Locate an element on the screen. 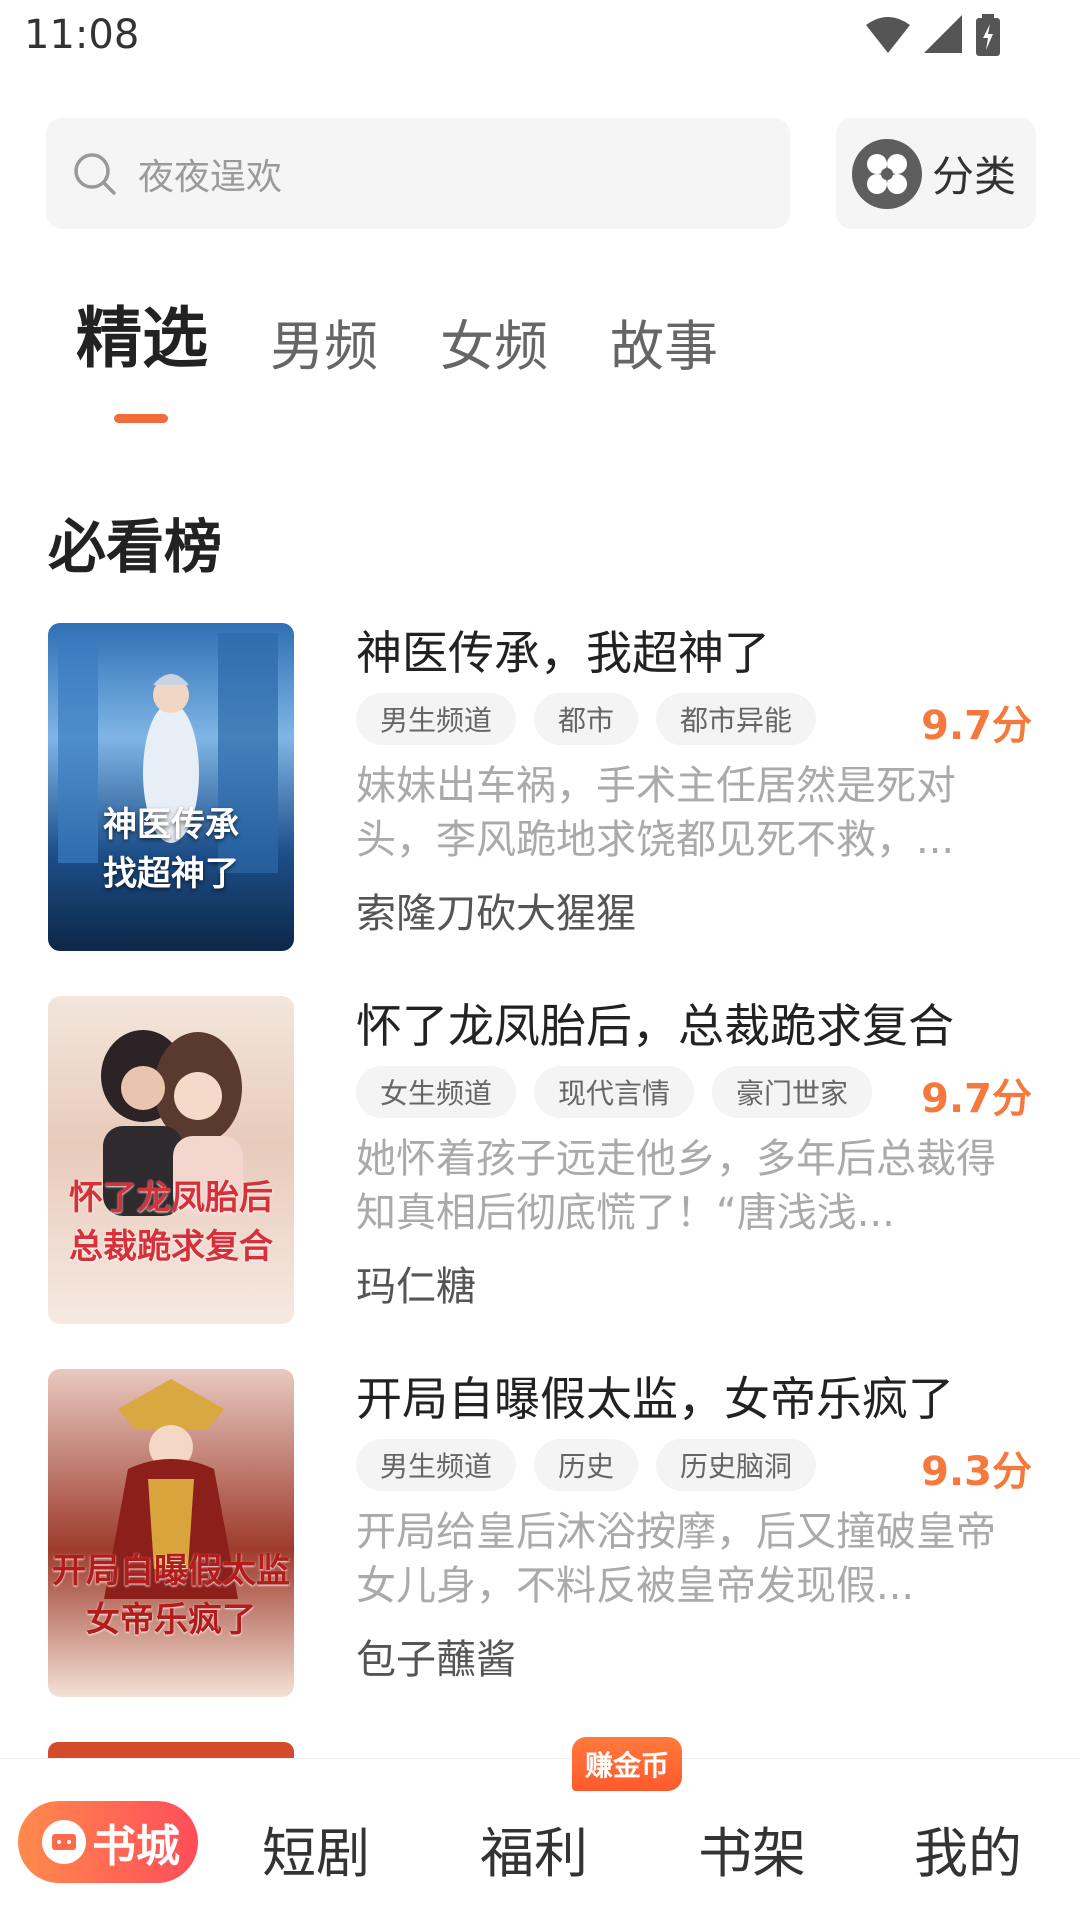 This screenshot has height=1920, width=1080. nav-drama: 短剧 is located at coordinates (316, 1848).